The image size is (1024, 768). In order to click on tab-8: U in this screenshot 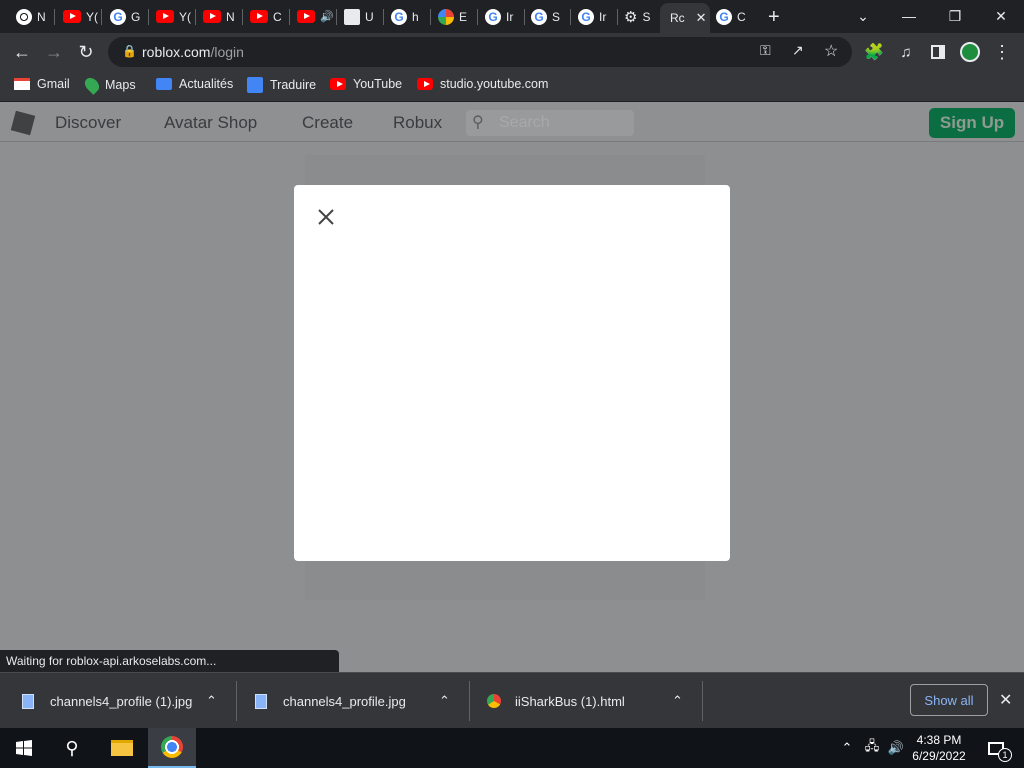, I will do `click(359, 16)`.